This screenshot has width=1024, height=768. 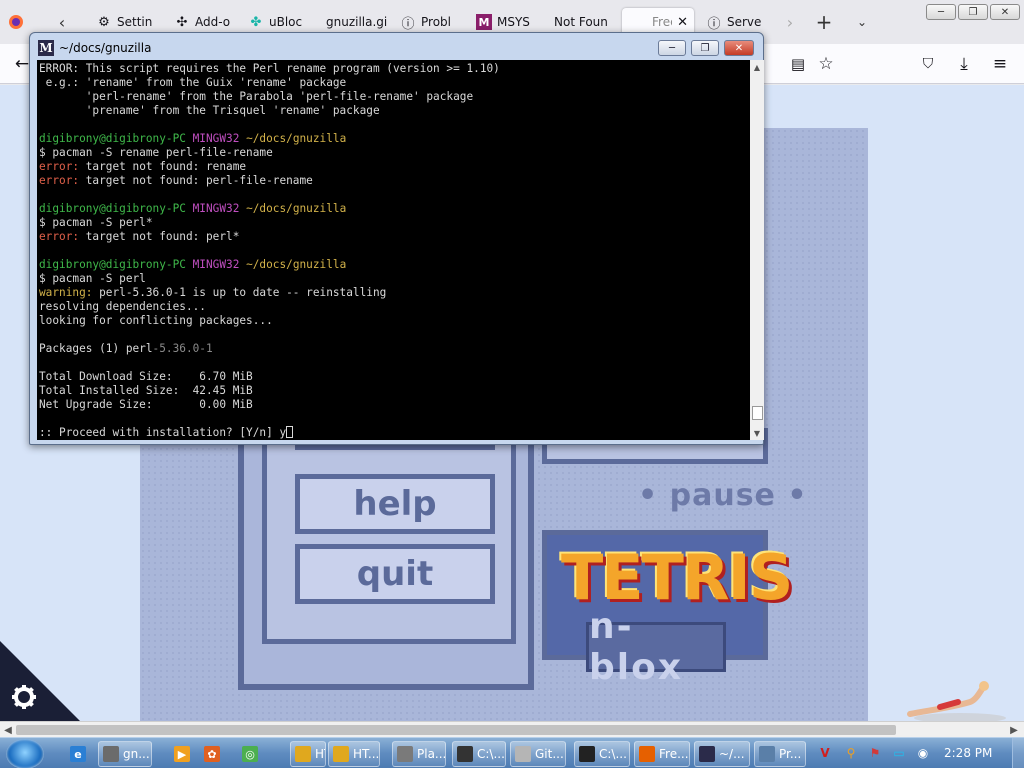 What do you see at coordinates (1005, 12) in the screenshot?
I see `close-window-button: ✕` at bounding box center [1005, 12].